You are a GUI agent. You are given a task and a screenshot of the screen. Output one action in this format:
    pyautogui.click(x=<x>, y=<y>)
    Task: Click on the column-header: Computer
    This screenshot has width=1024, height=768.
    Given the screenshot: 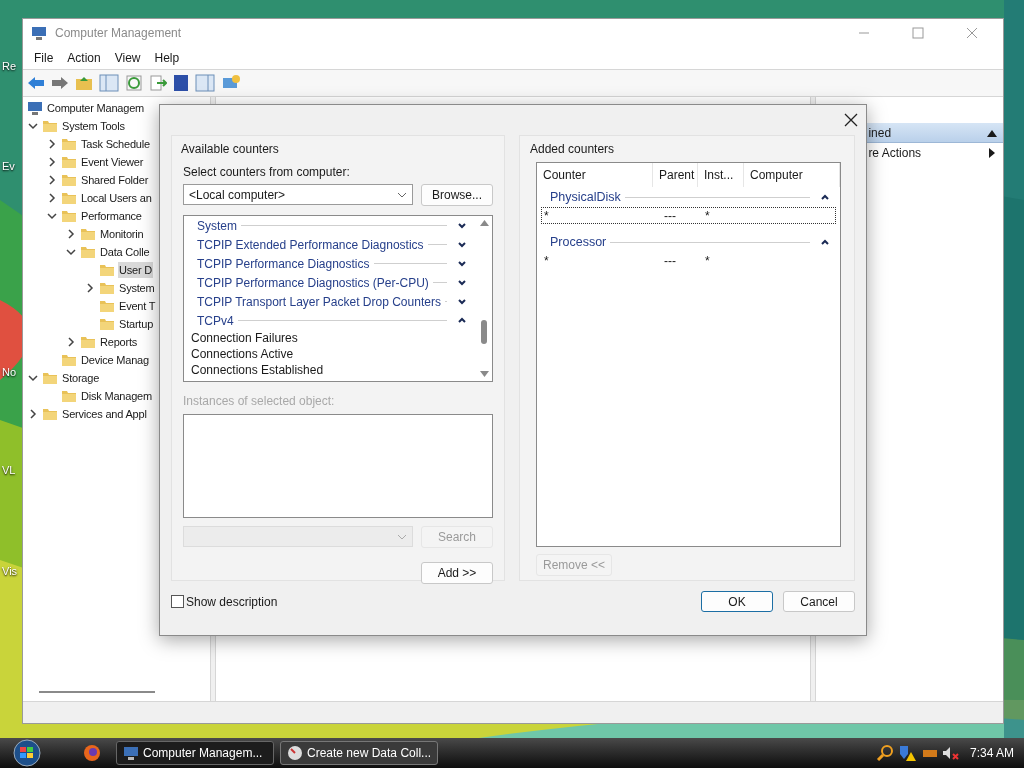 What is the action you would take?
    pyautogui.click(x=792, y=175)
    